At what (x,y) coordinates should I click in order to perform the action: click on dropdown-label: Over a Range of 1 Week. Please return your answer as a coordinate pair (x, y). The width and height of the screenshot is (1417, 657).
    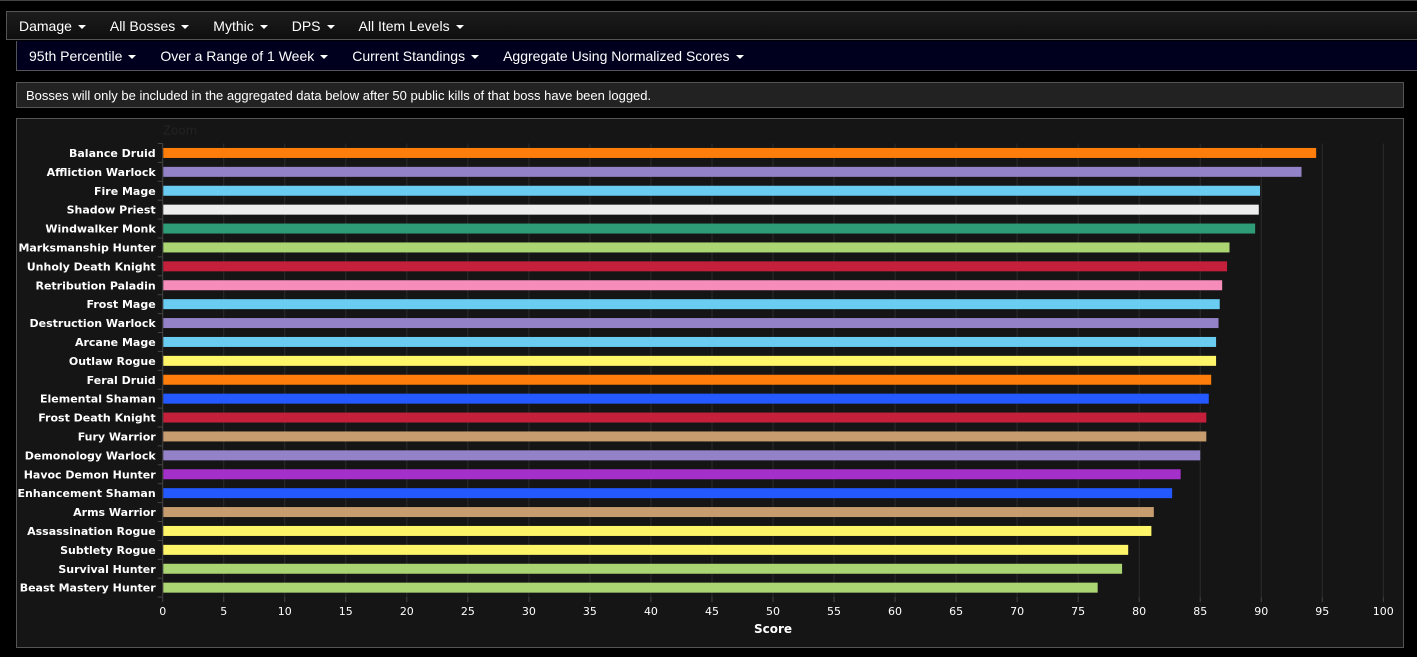
    Looking at the image, I should click on (237, 55).